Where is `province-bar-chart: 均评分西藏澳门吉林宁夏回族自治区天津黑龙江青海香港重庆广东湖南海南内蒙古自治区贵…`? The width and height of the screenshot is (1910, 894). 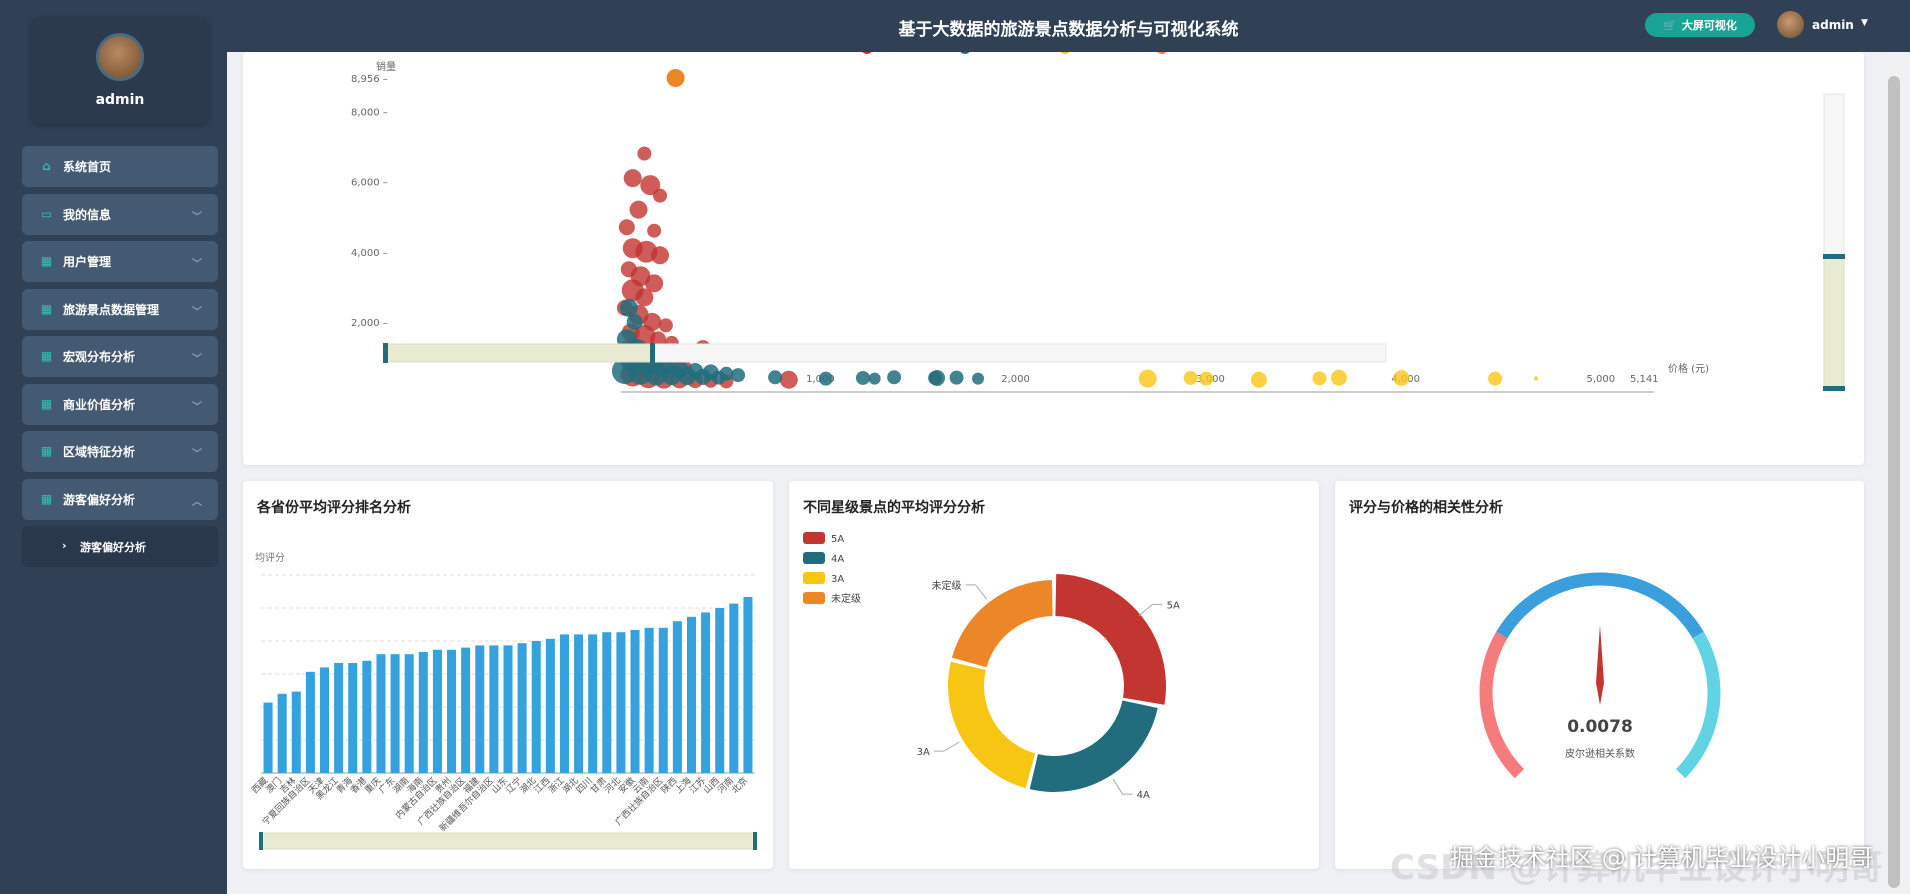 province-bar-chart: 均评分西藏澳门吉林宁夏回族自治区天津黑龙江青海香港重庆广东湖南海南内蒙古自治区贵… is located at coordinates (503, 701).